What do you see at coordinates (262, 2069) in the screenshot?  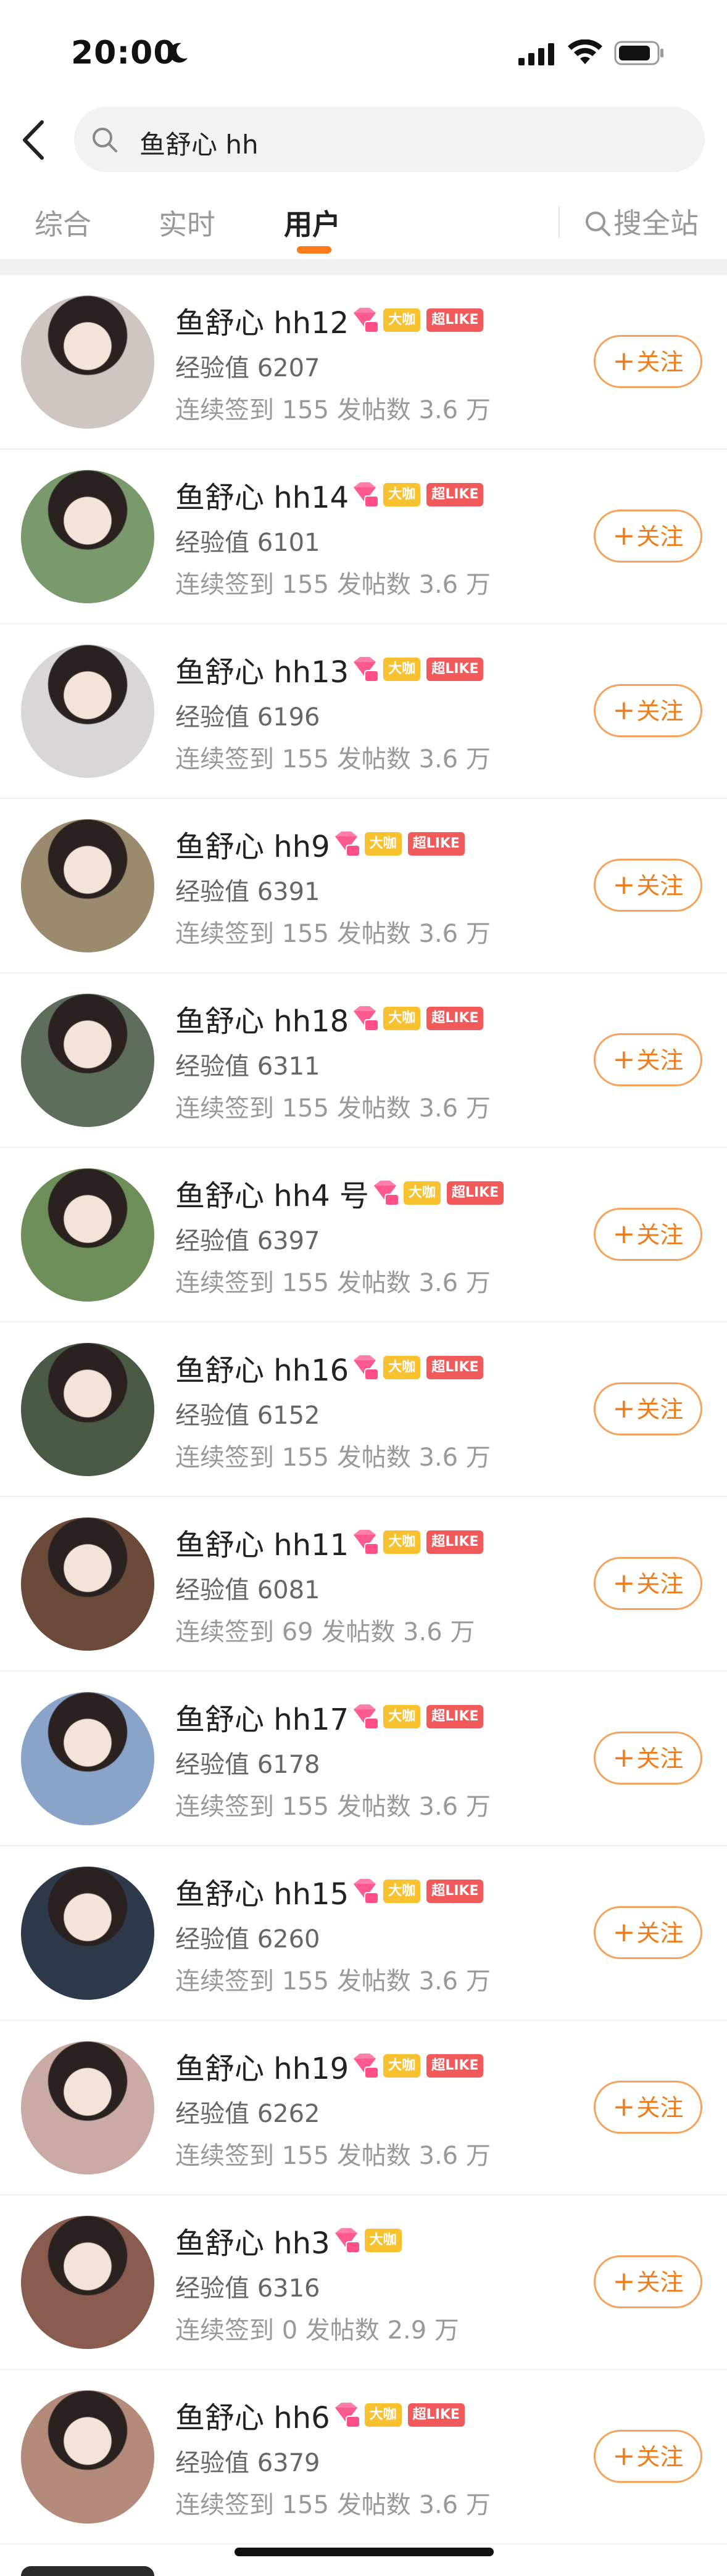 I see `user-name: 鱼舒心 hh19` at bounding box center [262, 2069].